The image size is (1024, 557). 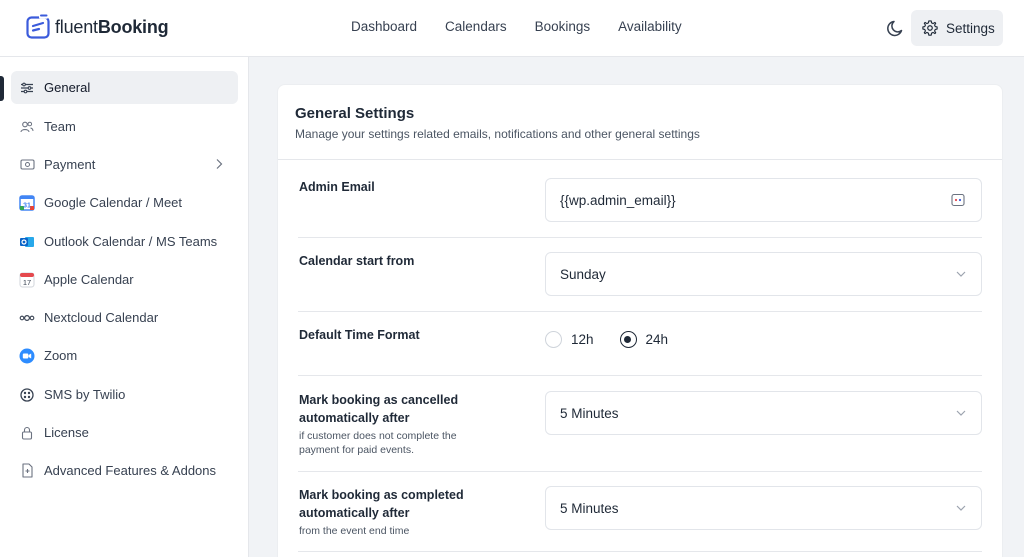 I want to click on page-title: General Settings, so click(x=355, y=113).